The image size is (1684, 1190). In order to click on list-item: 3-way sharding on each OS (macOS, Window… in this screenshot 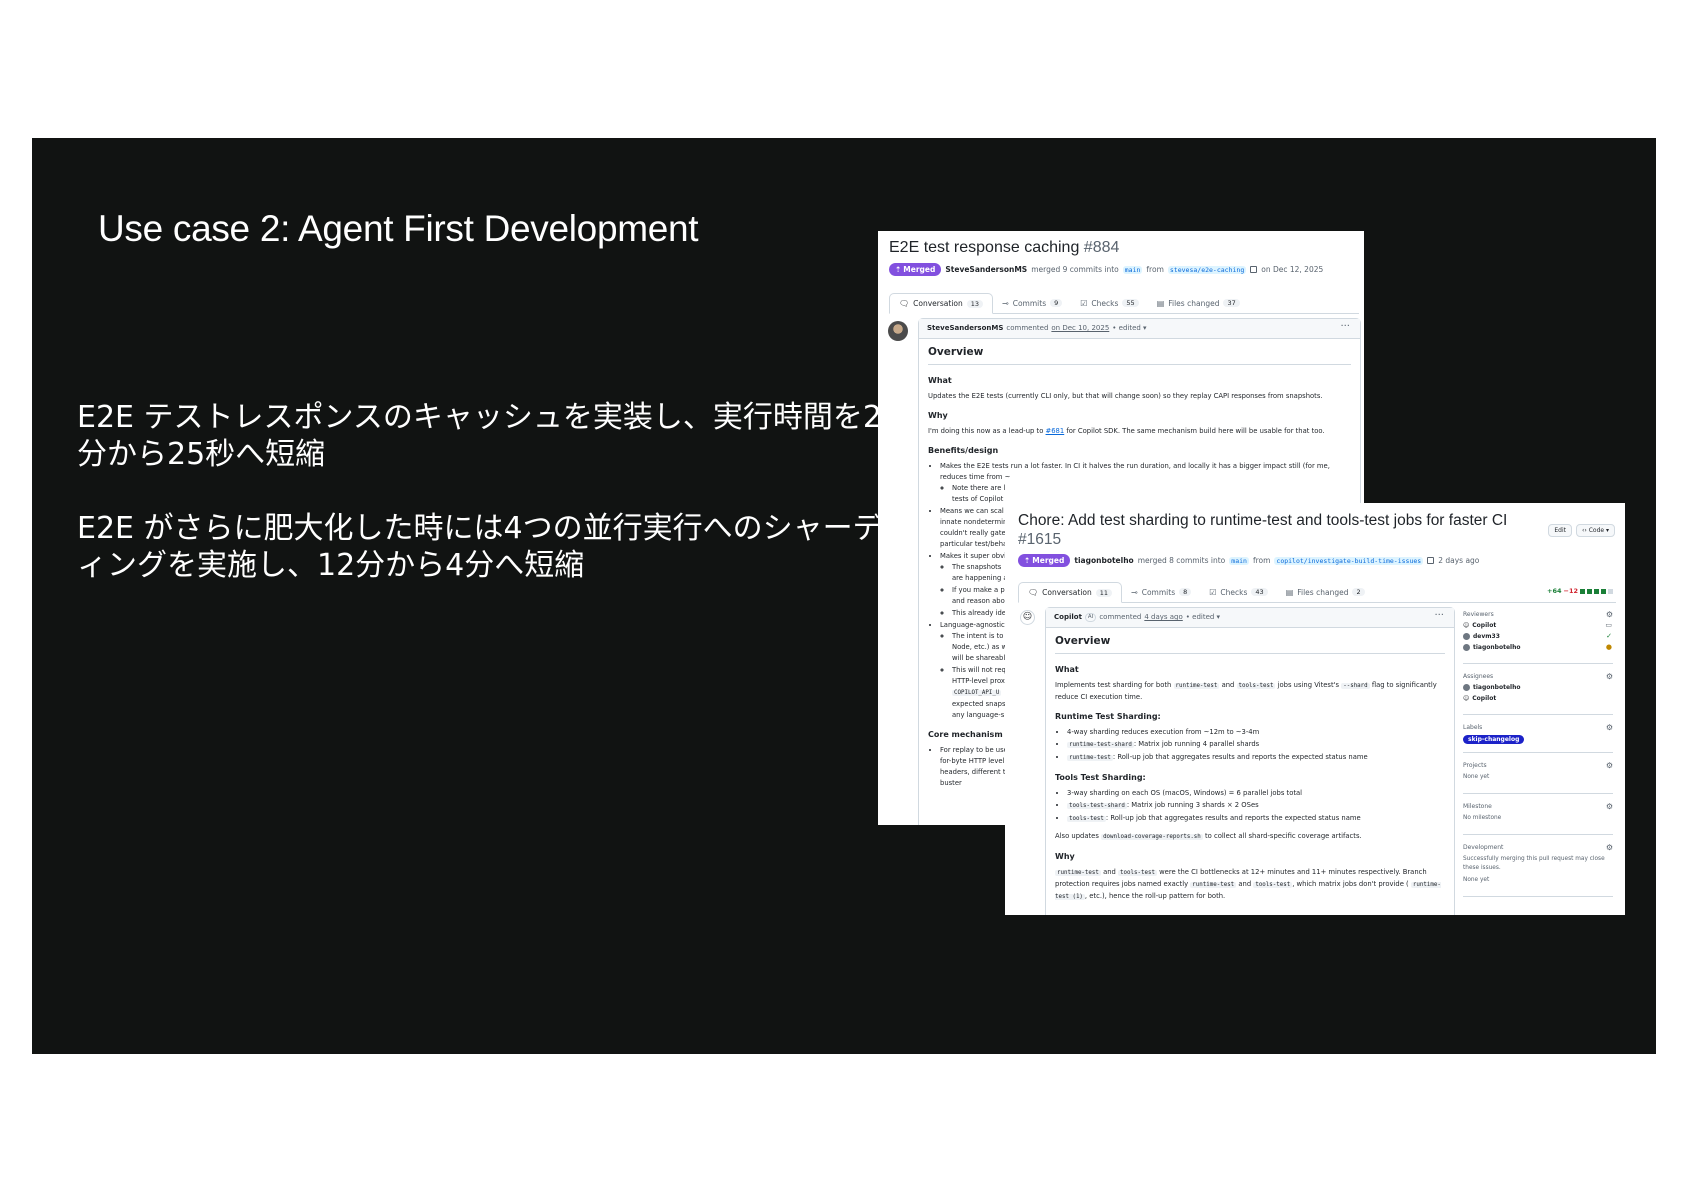, I will do `click(1256, 793)`.